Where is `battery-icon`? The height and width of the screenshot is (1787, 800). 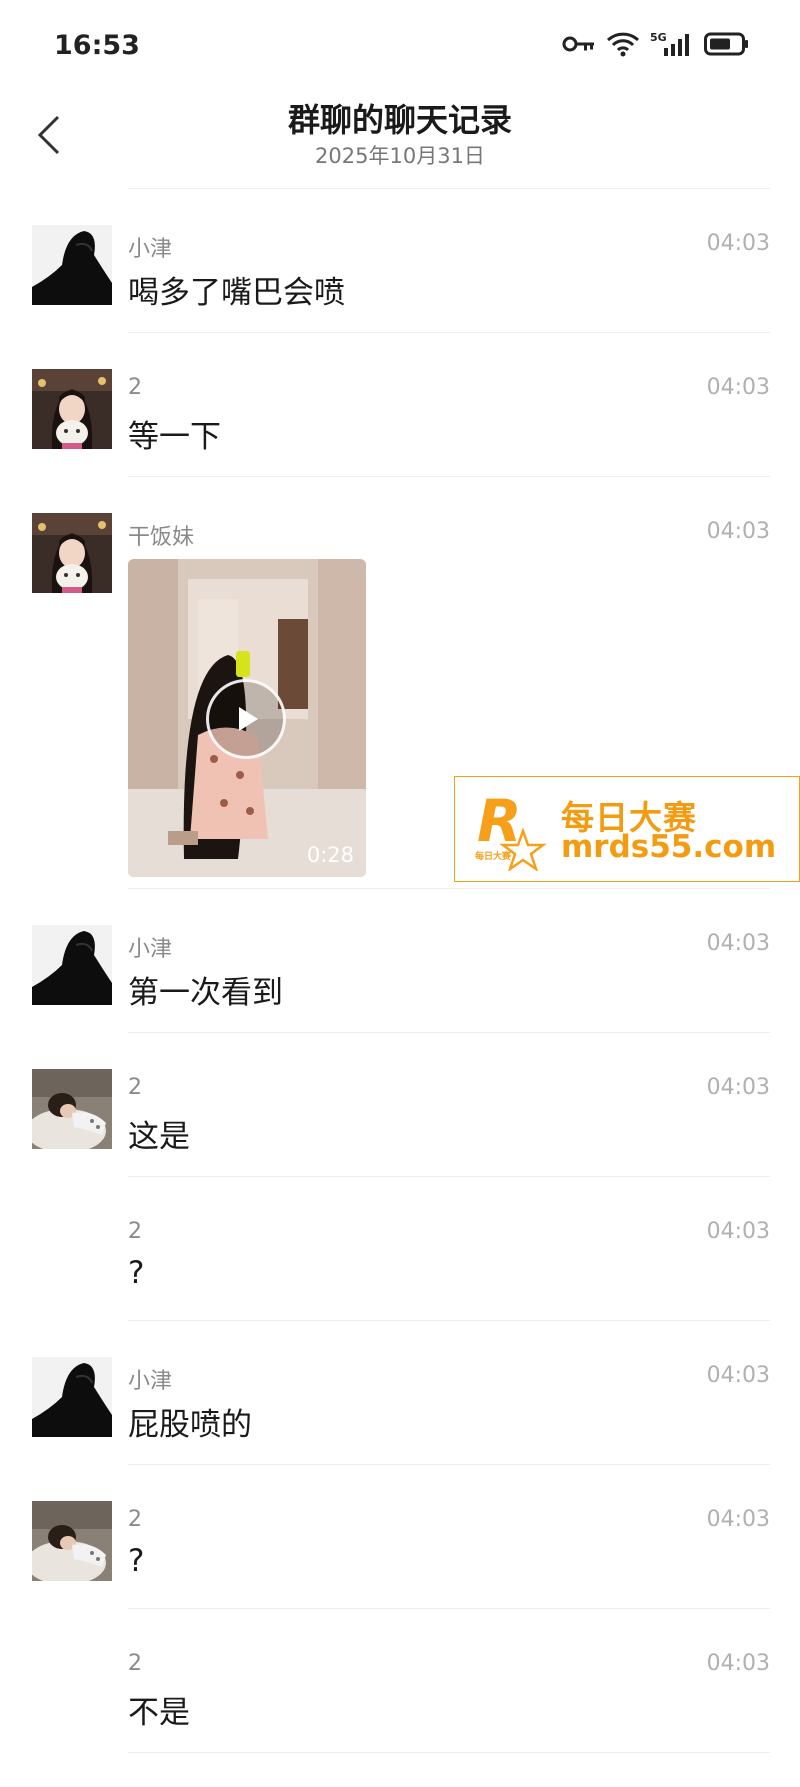
battery-icon is located at coordinates (727, 44).